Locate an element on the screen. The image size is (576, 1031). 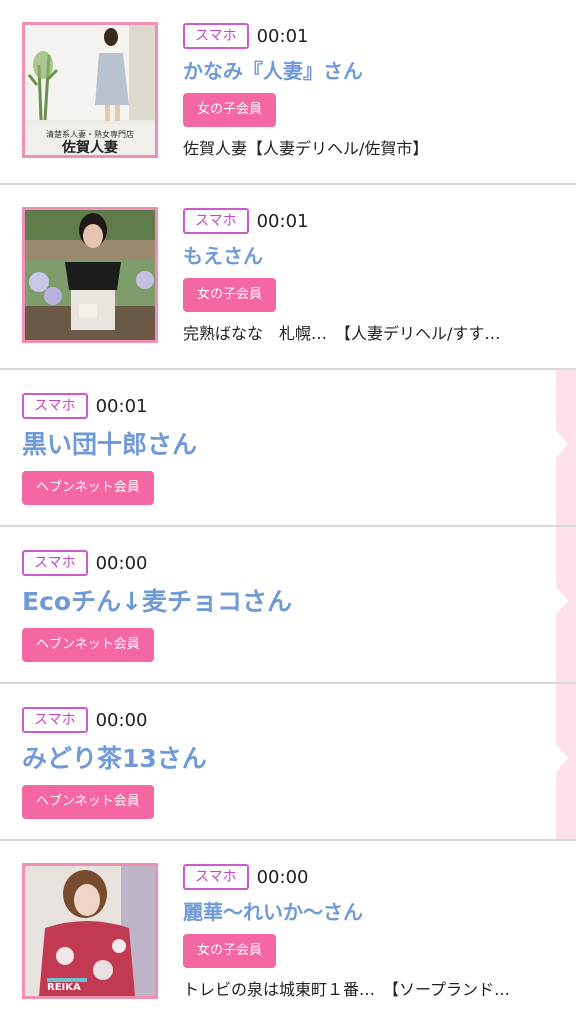
user-name: もえさん is located at coordinates (369, 256).